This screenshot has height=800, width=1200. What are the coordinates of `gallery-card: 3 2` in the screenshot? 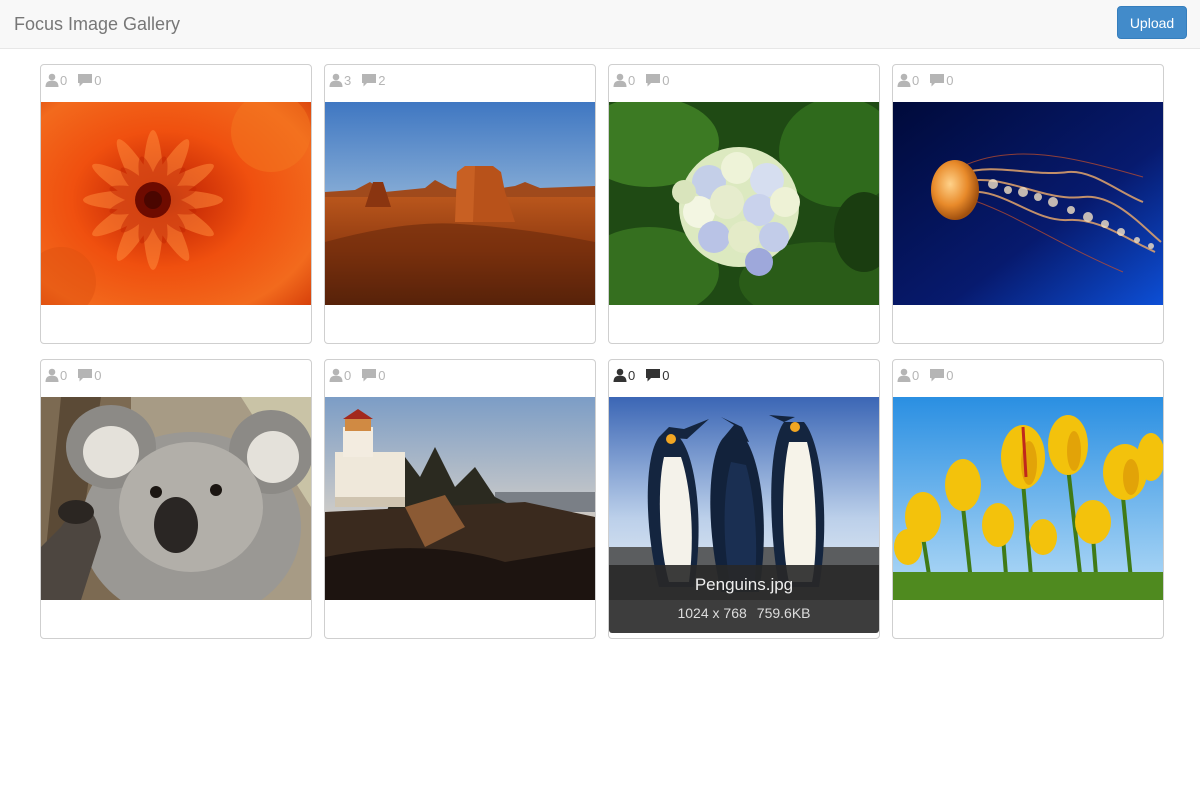 It's located at (460, 204).